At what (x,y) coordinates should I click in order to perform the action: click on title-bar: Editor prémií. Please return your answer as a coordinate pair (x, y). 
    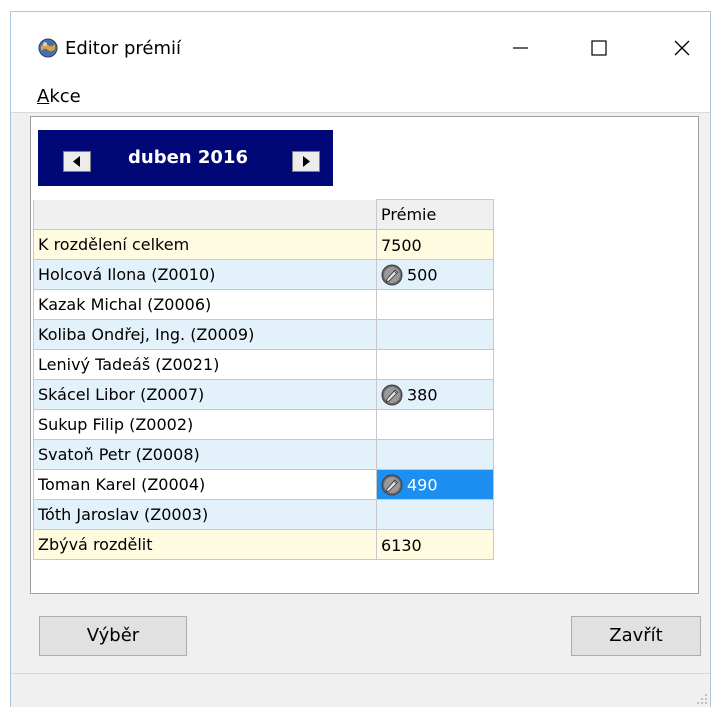
    Looking at the image, I should click on (360, 45).